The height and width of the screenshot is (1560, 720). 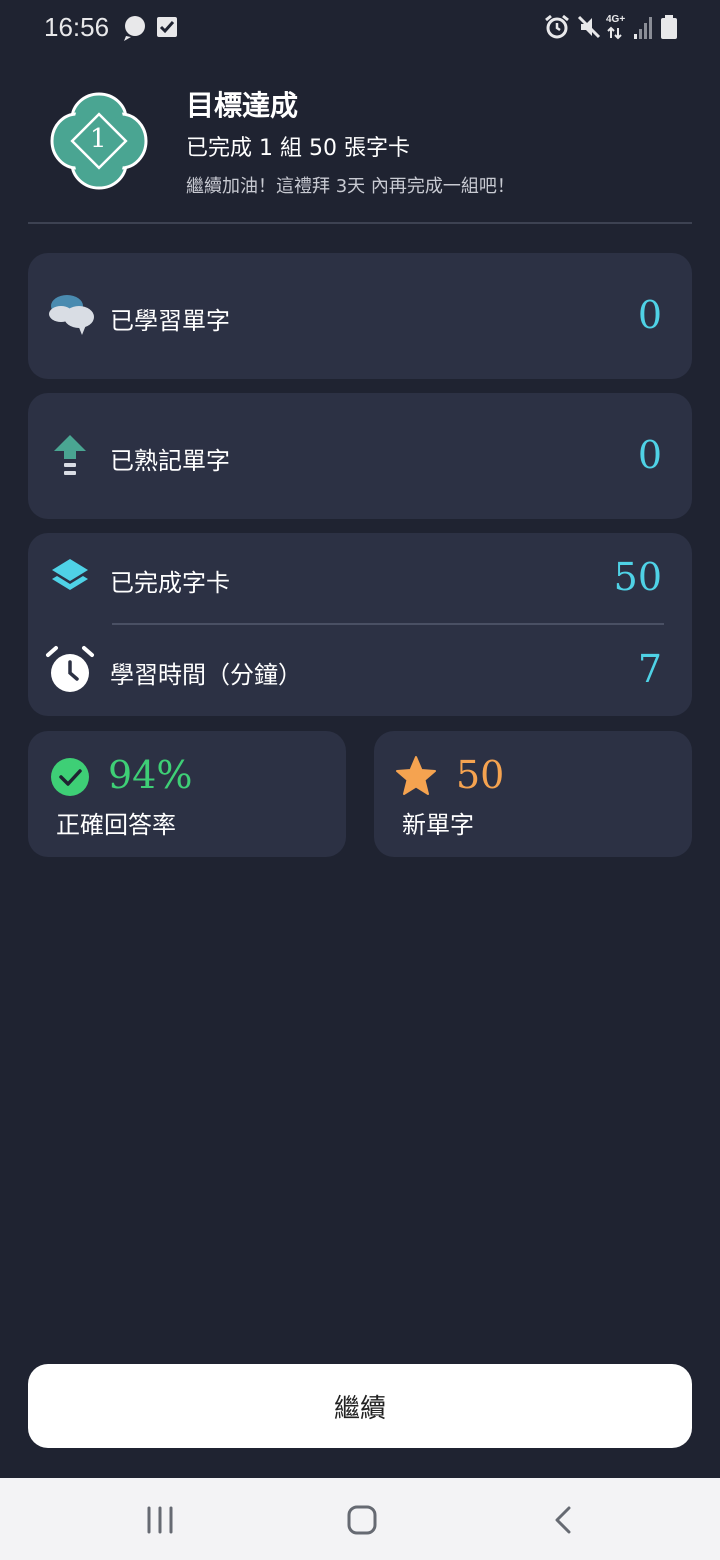 I want to click on status-time: 16:56, so click(x=77, y=27).